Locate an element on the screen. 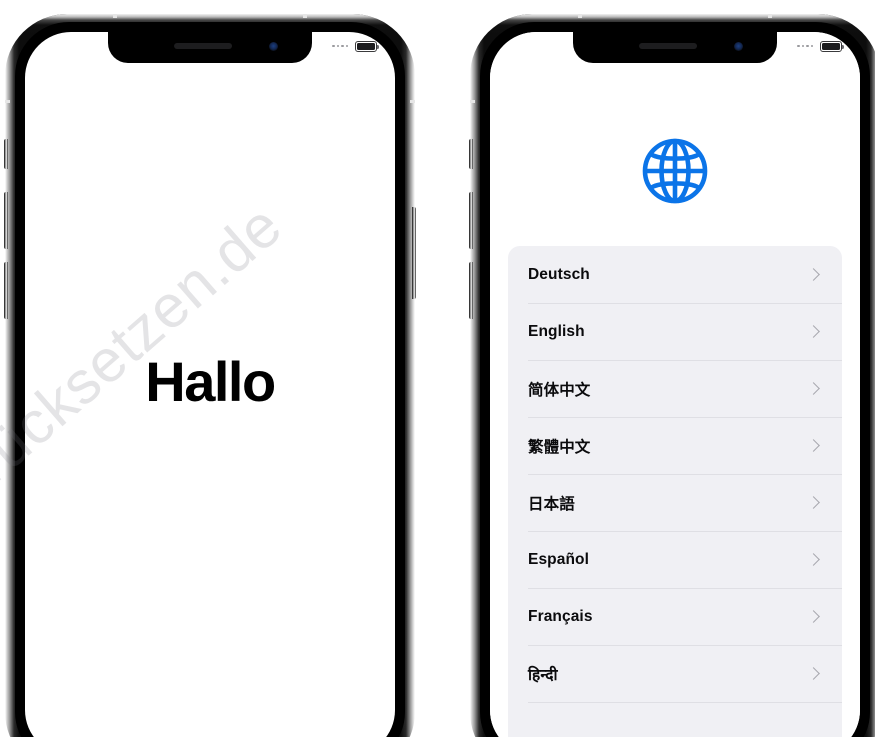  globe-icon is located at coordinates (675, 171).